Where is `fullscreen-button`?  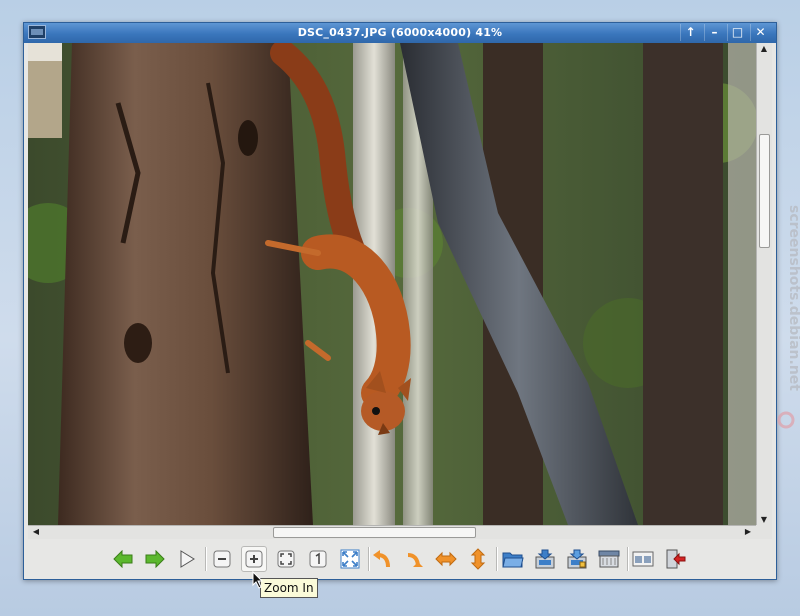 fullscreen-button is located at coordinates (350, 559).